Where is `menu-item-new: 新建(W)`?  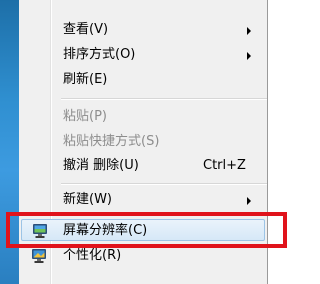
menu-item-new: 新建(W) is located at coordinates (143, 200).